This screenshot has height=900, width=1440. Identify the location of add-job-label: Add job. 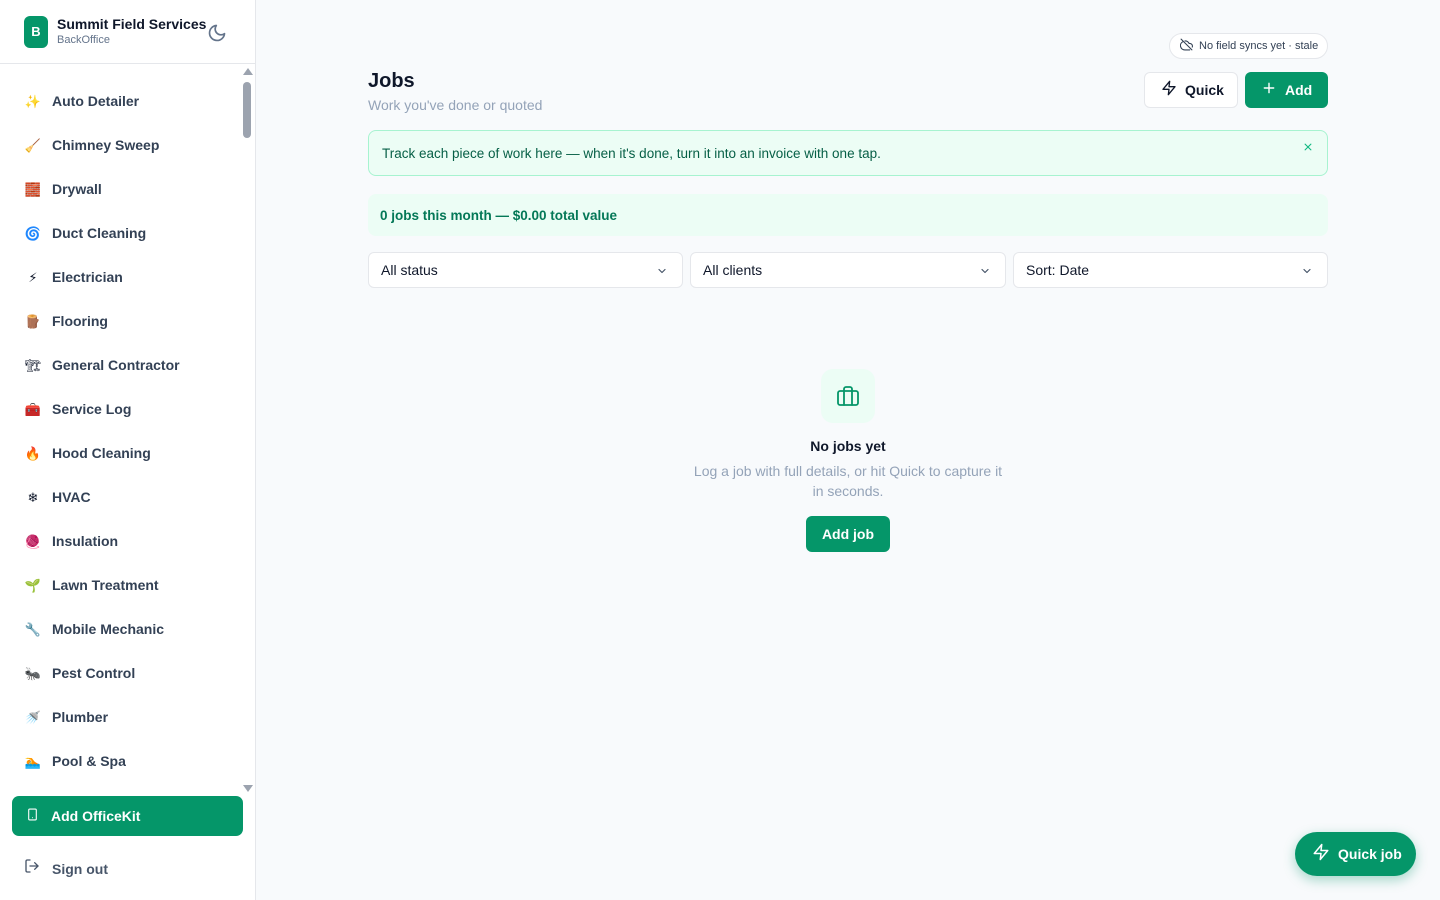
(848, 534).